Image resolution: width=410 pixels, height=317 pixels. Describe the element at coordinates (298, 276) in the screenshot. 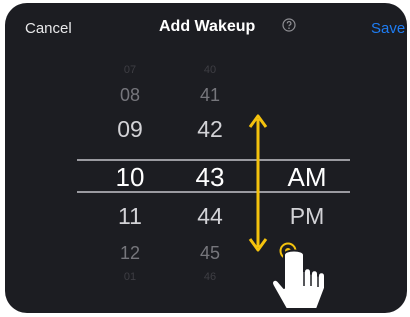

I see `pointing-hand-icon` at that location.